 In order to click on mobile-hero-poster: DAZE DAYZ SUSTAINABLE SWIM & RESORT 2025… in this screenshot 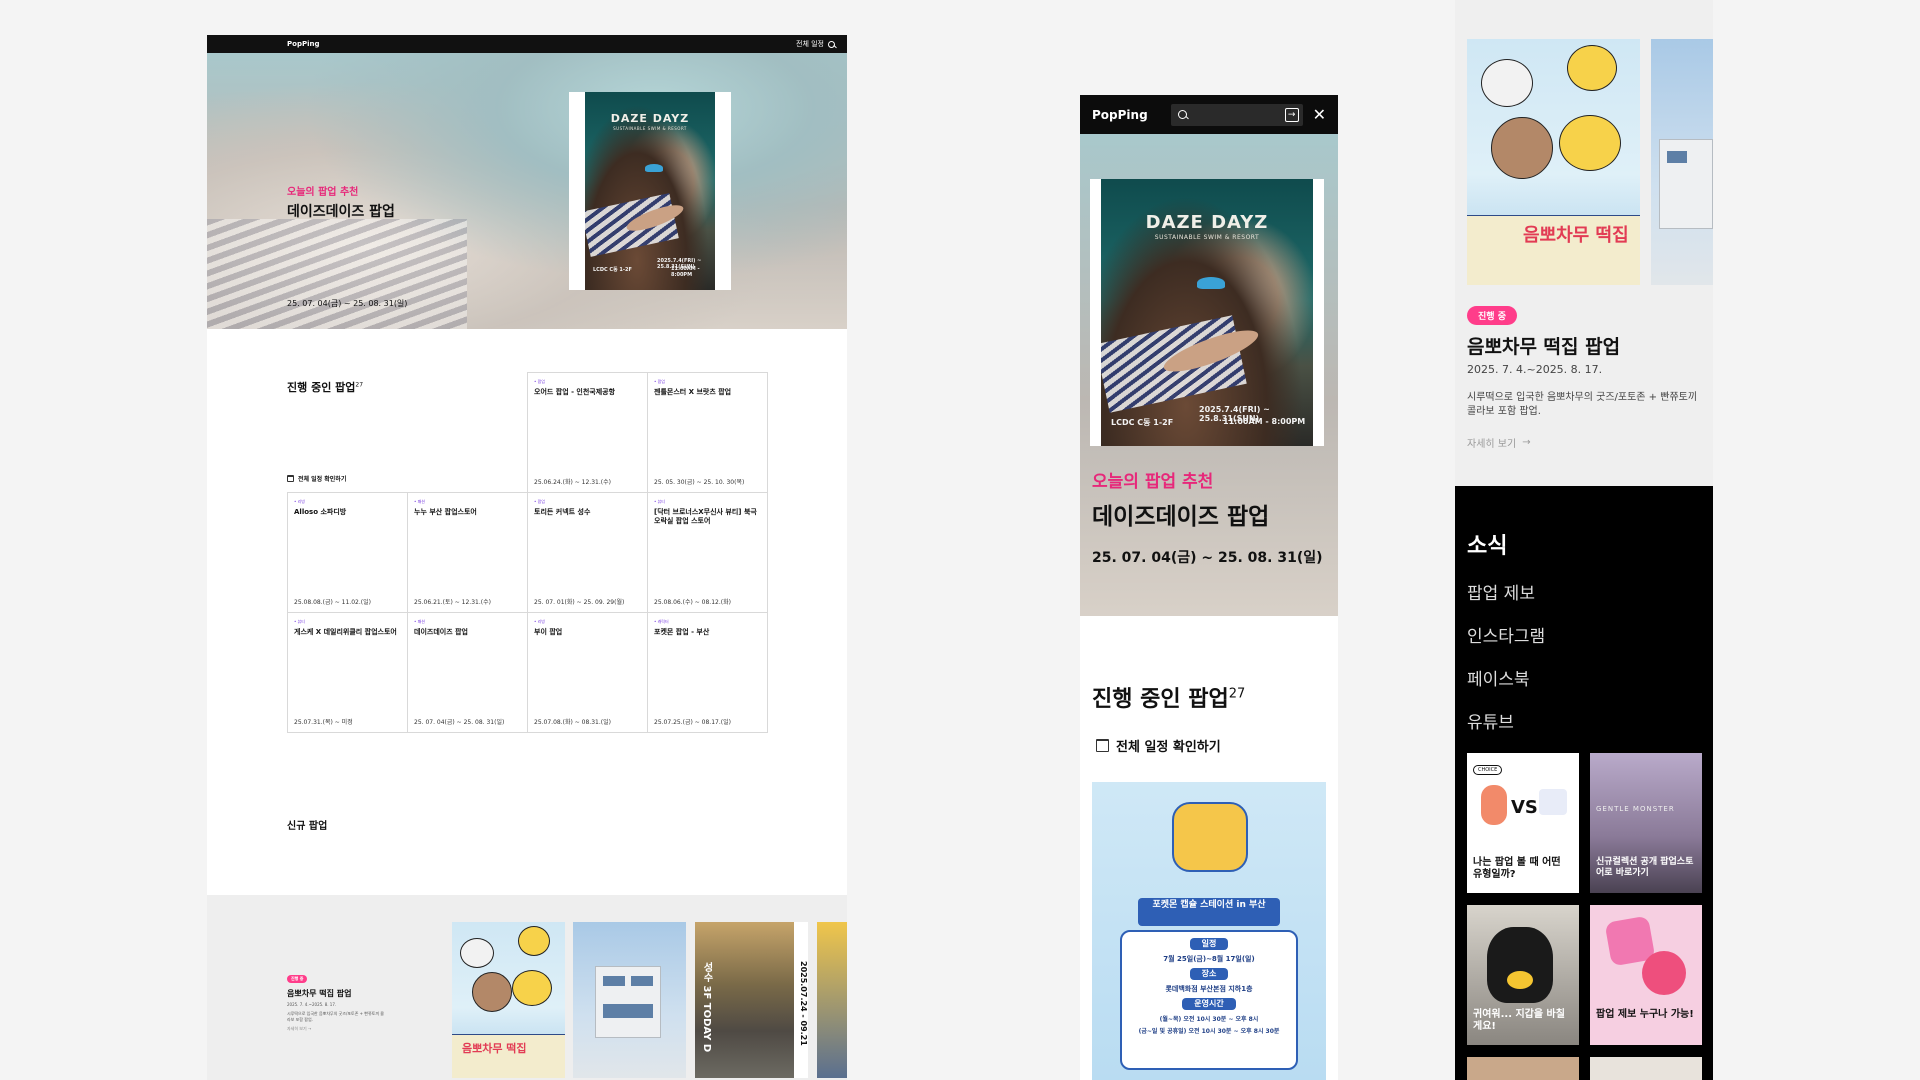, I will do `click(1207, 312)`.